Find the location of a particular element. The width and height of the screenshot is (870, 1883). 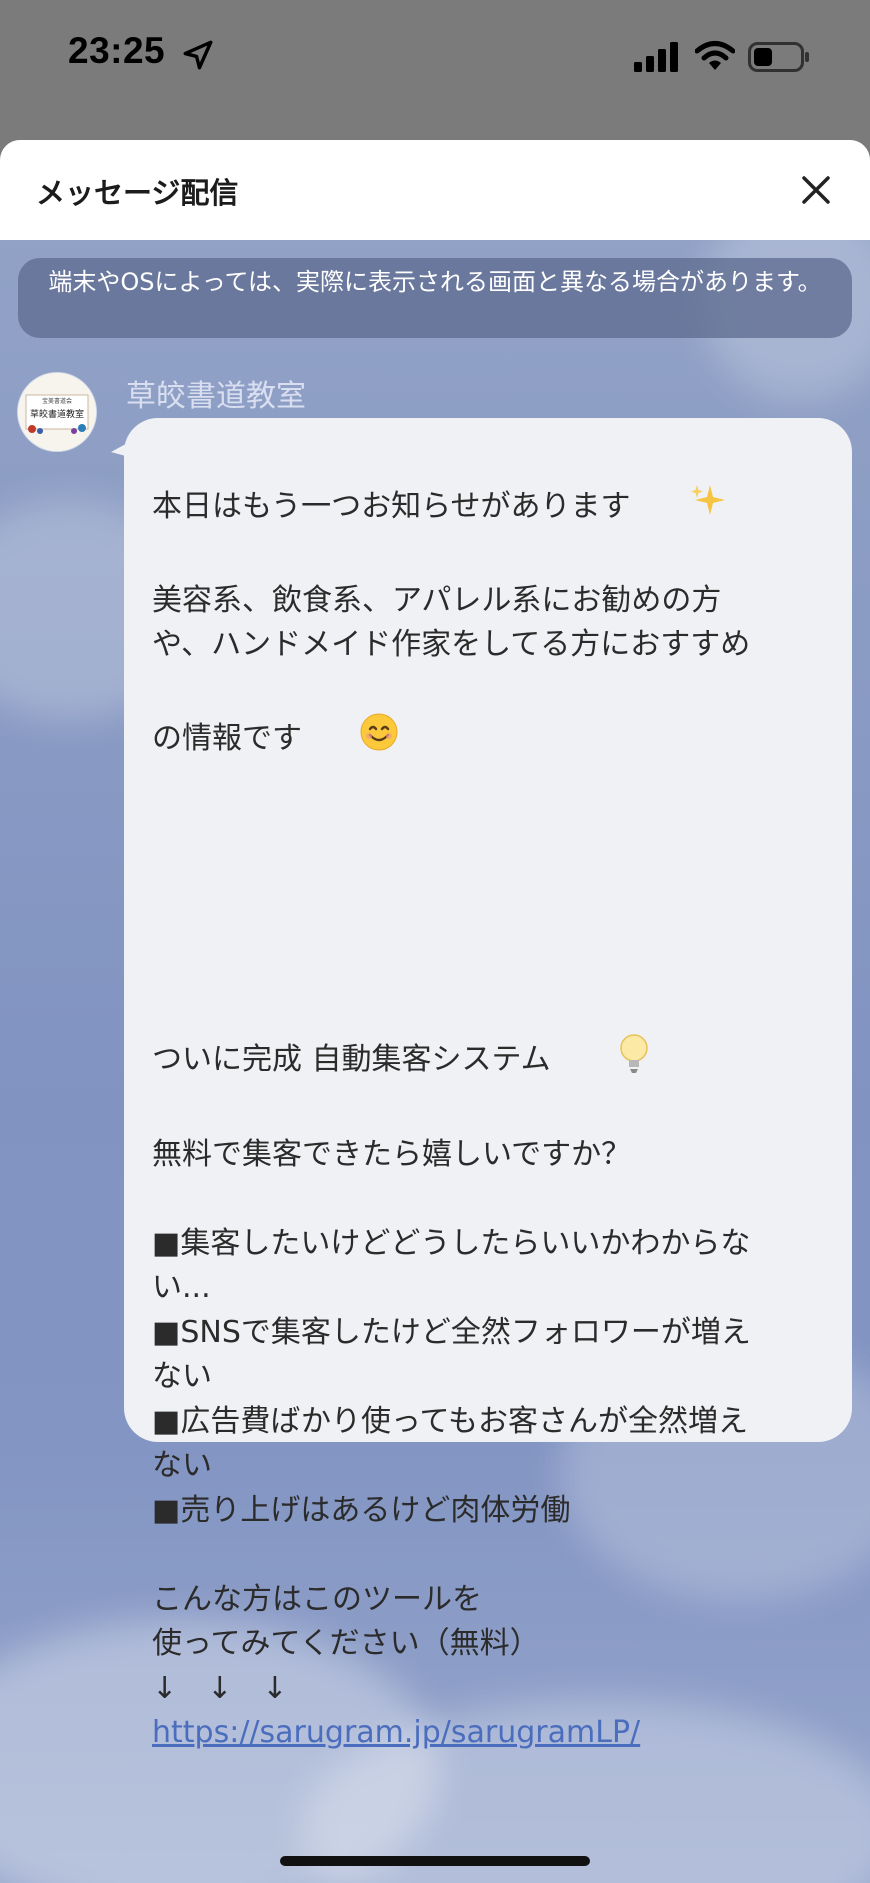

svg-text: 宝美書道会 is located at coordinates (57, 401).